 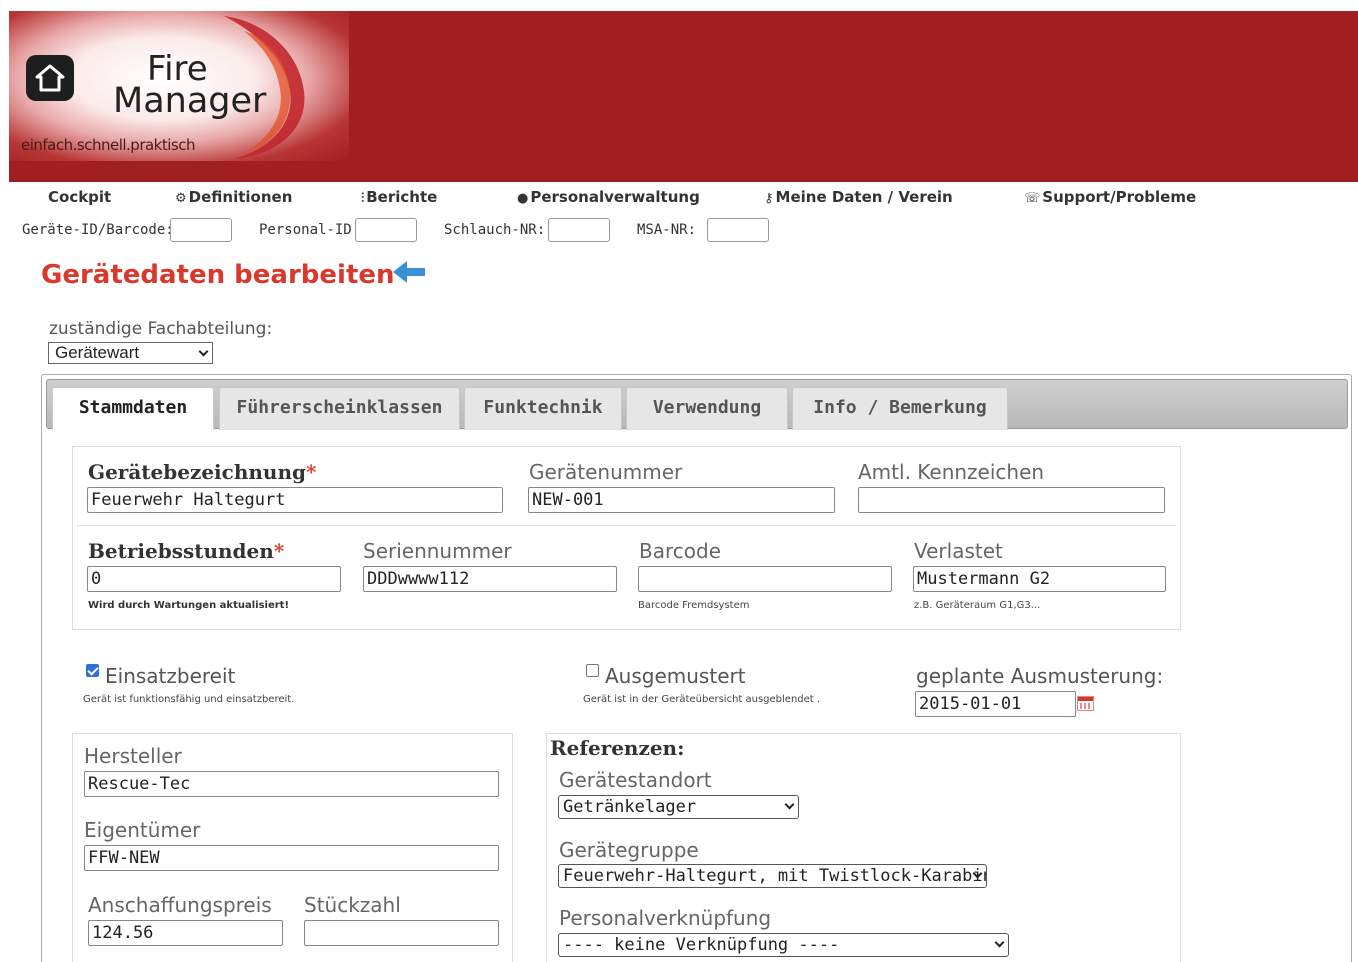 What do you see at coordinates (495, 230) in the screenshot?
I see `schlauch-nr-label: Schlauch-NR:` at bounding box center [495, 230].